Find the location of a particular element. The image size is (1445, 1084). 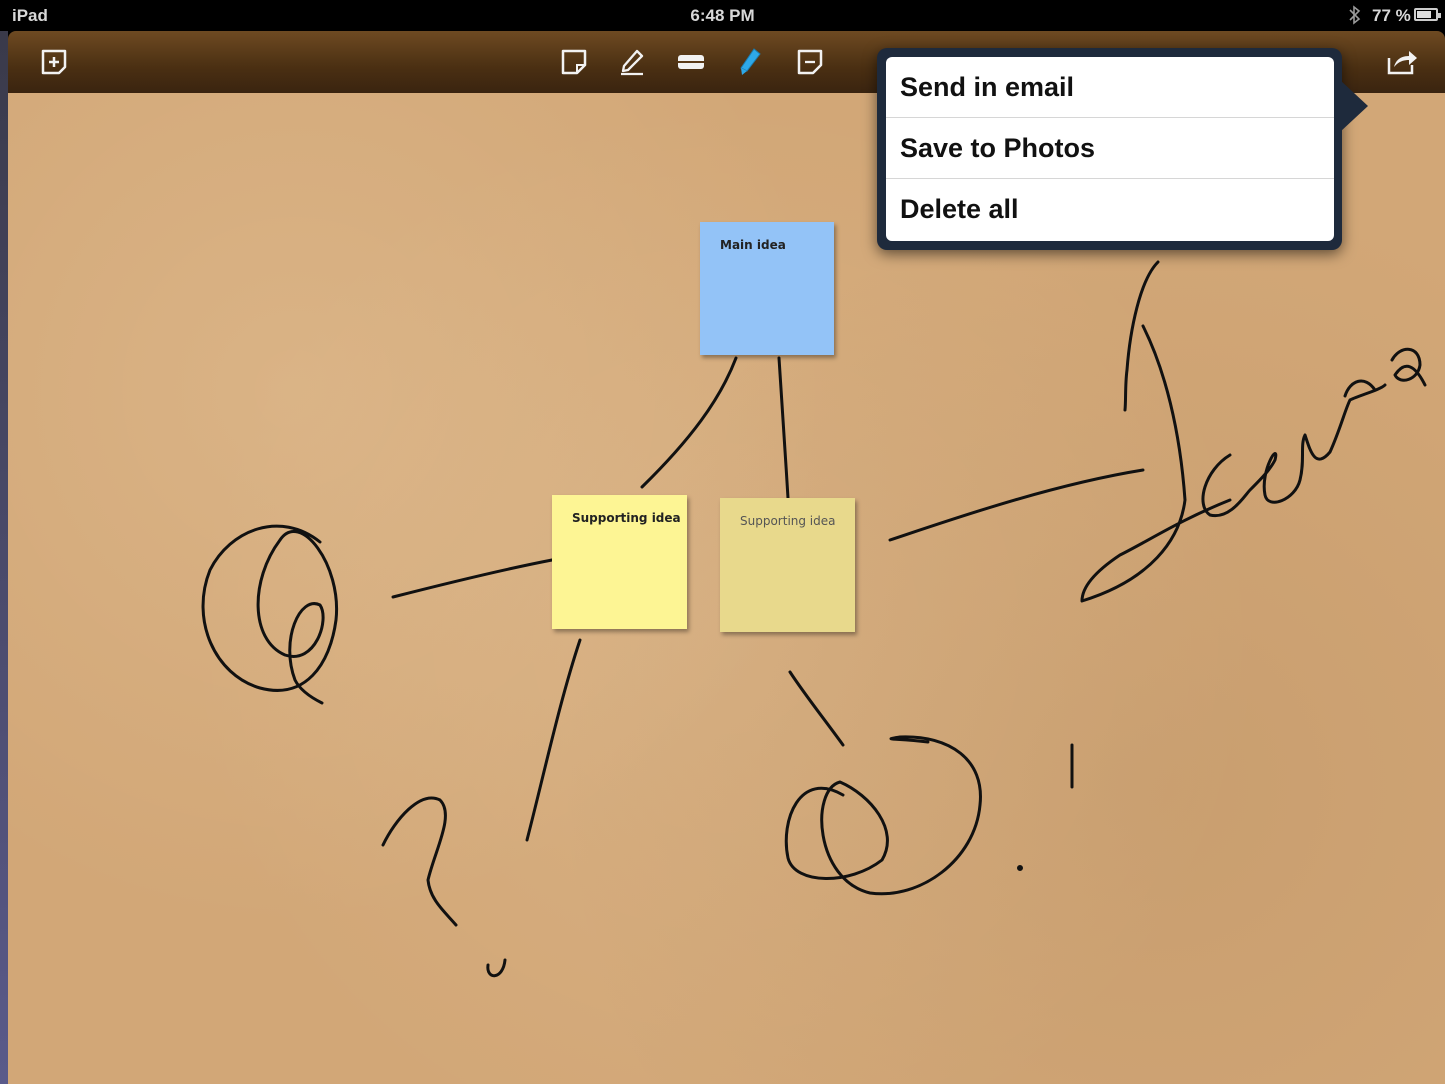

battery-percentage: 77 % is located at coordinates (1391, 15).